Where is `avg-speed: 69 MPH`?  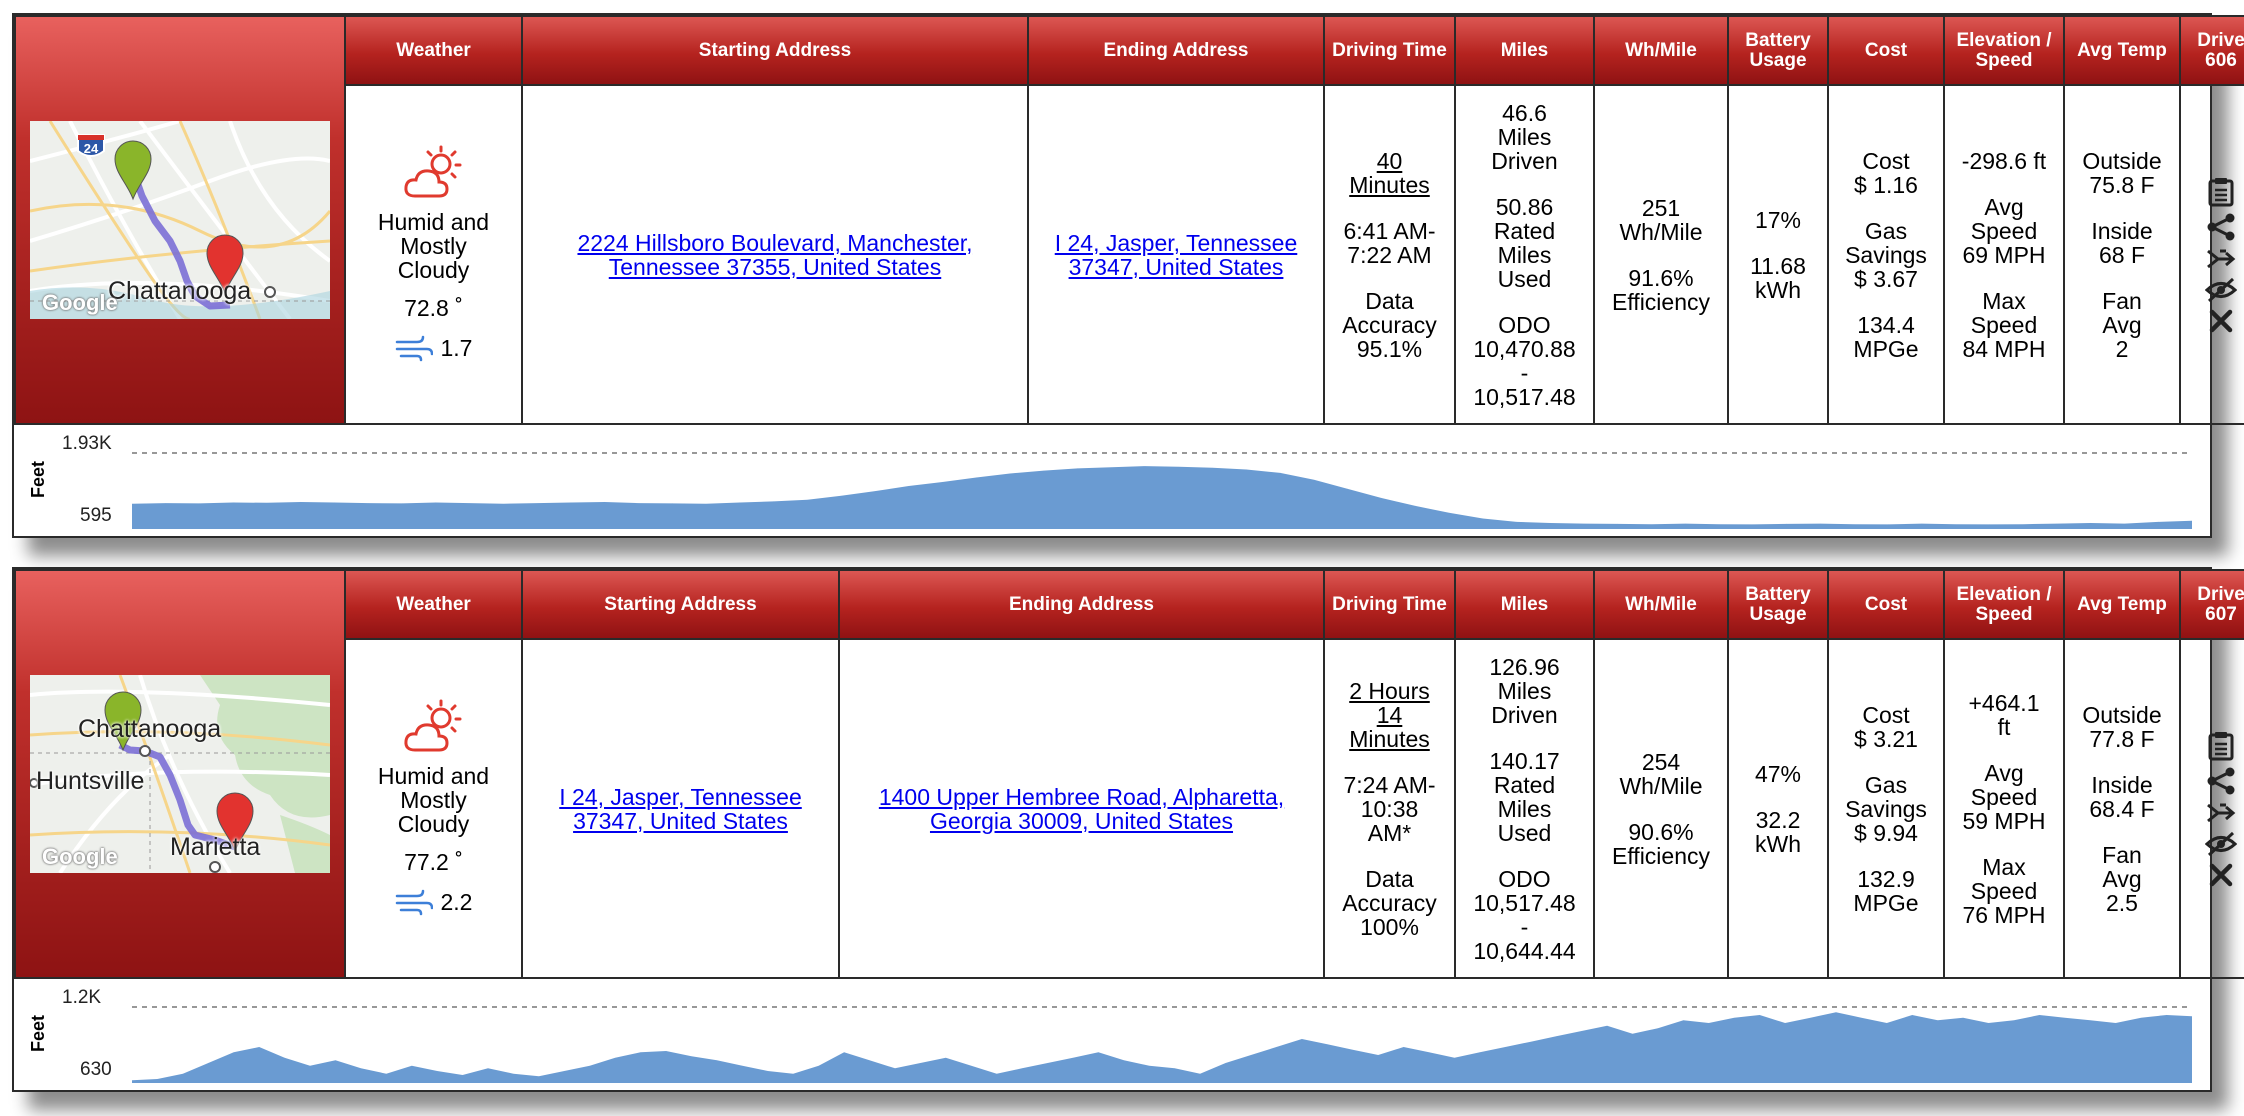 avg-speed: 69 MPH is located at coordinates (2004, 254).